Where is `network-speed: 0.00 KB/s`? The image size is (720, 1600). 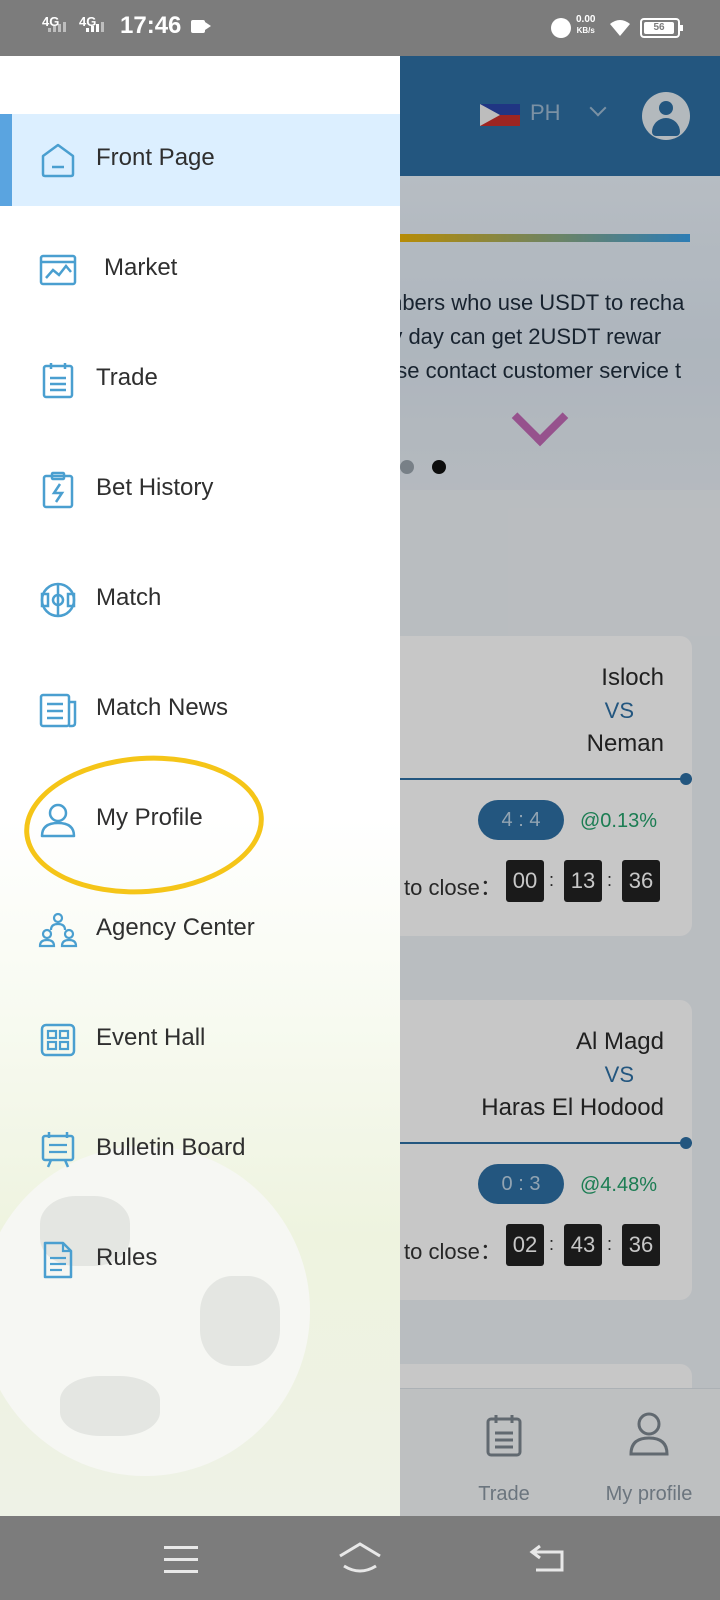
network-speed: 0.00 KB/s is located at coordinates (585, 25).